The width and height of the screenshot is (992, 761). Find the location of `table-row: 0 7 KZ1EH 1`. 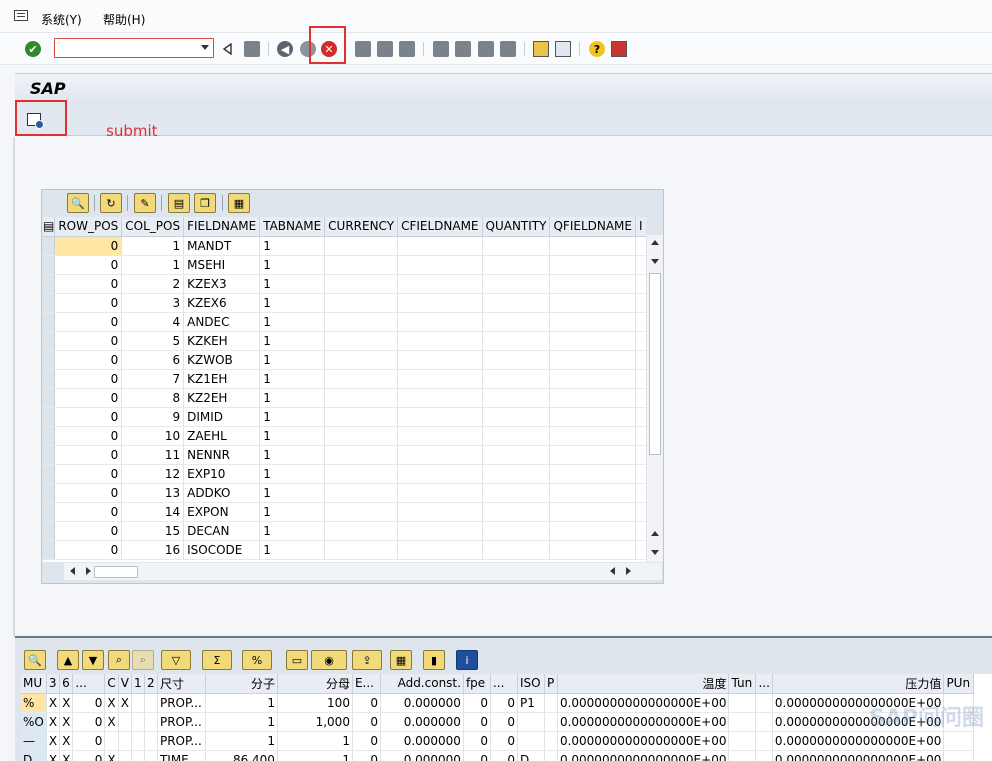

table-row: 0 7 KZ1EH 1 is located at coordinates (344, 379).